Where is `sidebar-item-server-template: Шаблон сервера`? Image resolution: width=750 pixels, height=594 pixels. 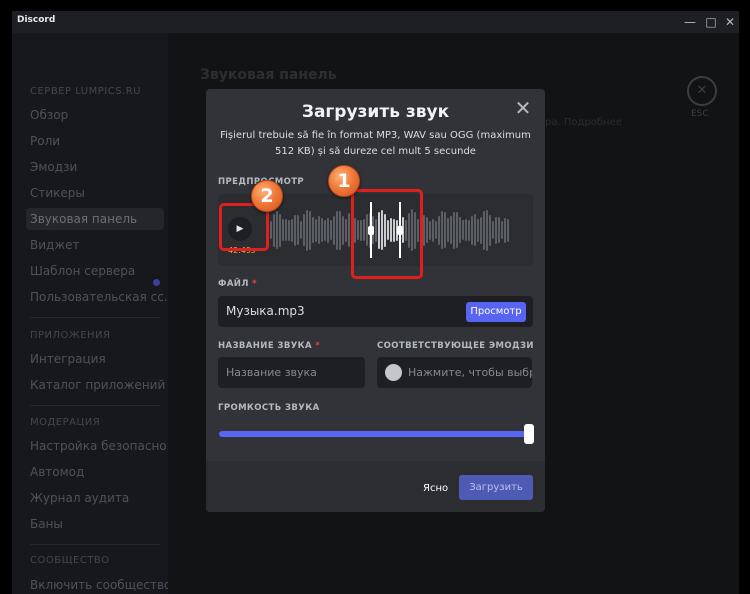 sidebar-item-server-template: Шаблон сервера is located at coordinates (82, 271).